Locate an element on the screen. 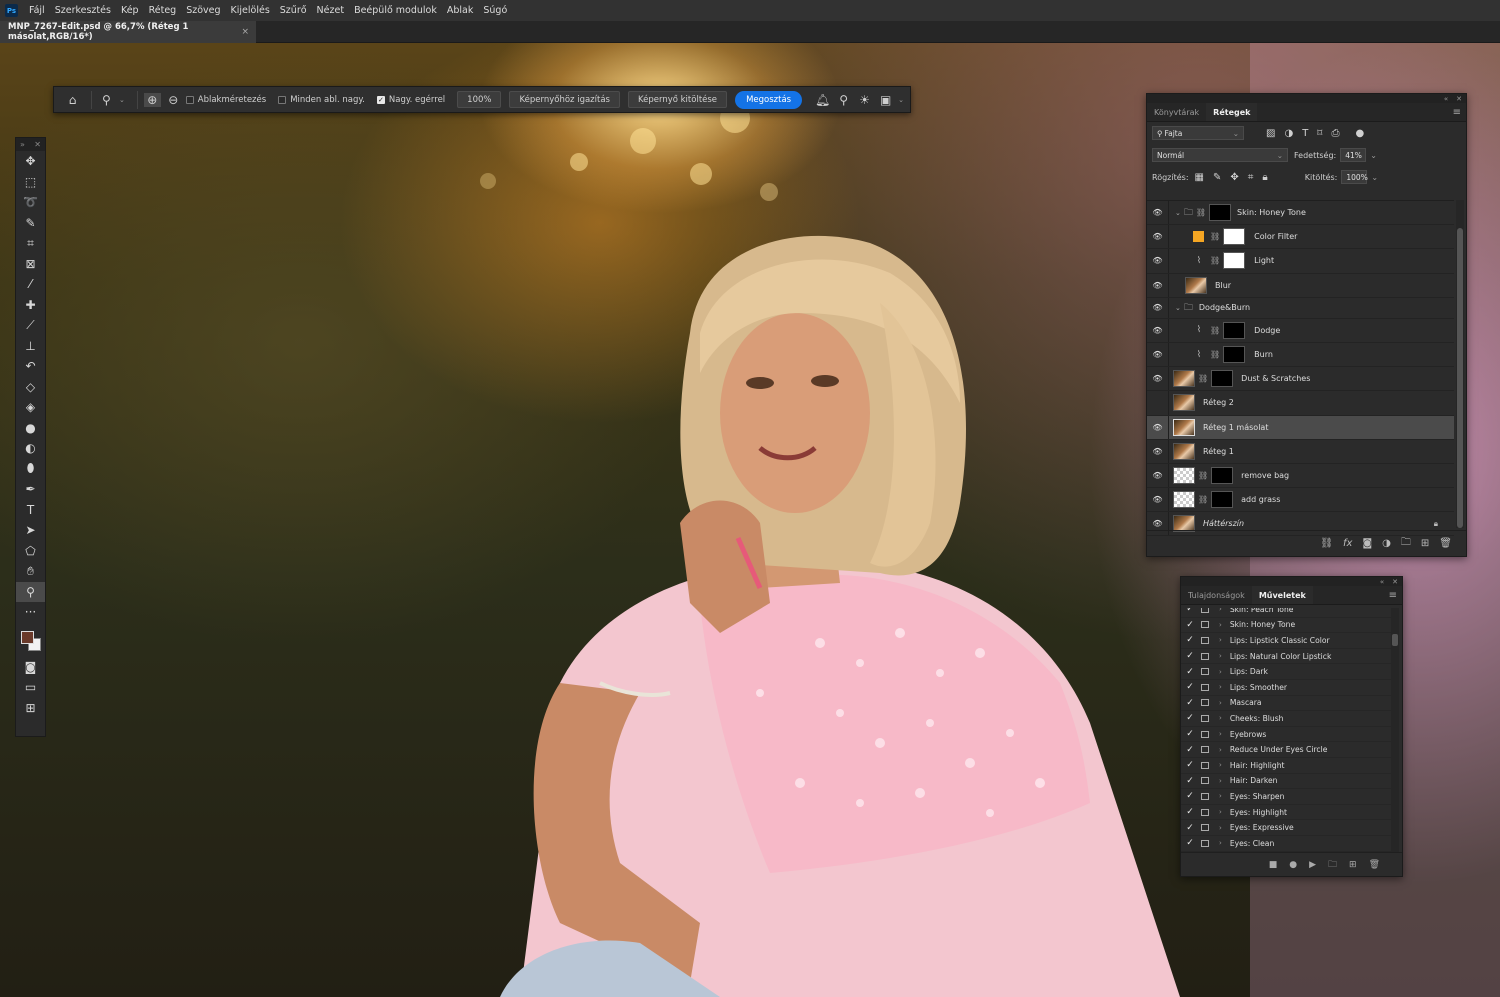 The width and height of the screenshot is (1500, 997). new-set-folder-icon: 🗀︎ is located at coordinates (1332, 865).